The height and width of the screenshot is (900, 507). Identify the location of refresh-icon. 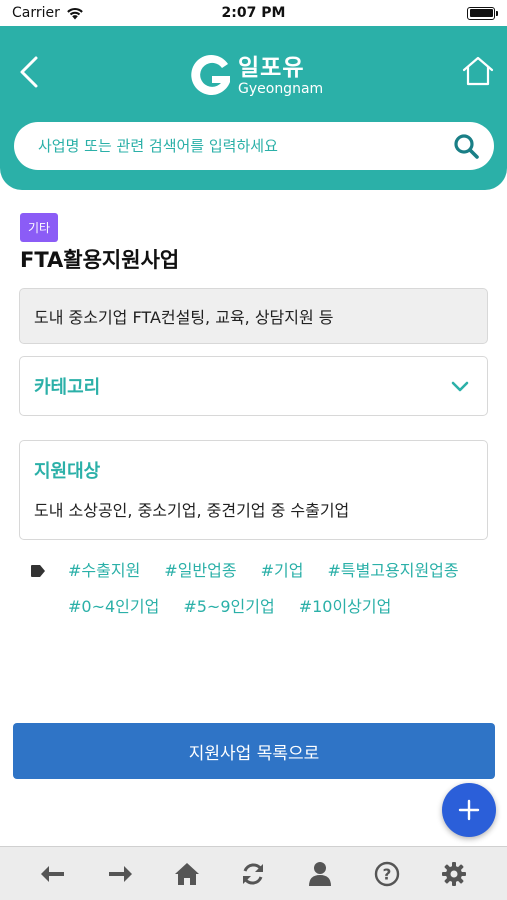
(253, 874).